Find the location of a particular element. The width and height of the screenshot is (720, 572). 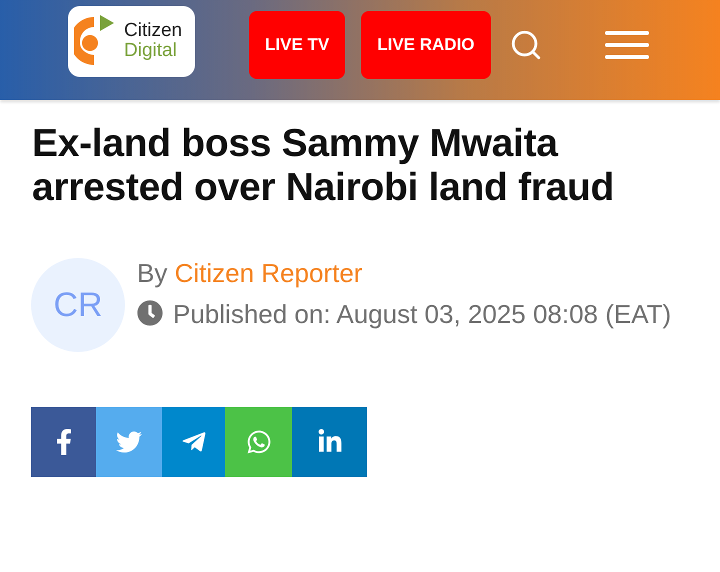

logo: Citizen Digital is located at coordinates (131, 41).